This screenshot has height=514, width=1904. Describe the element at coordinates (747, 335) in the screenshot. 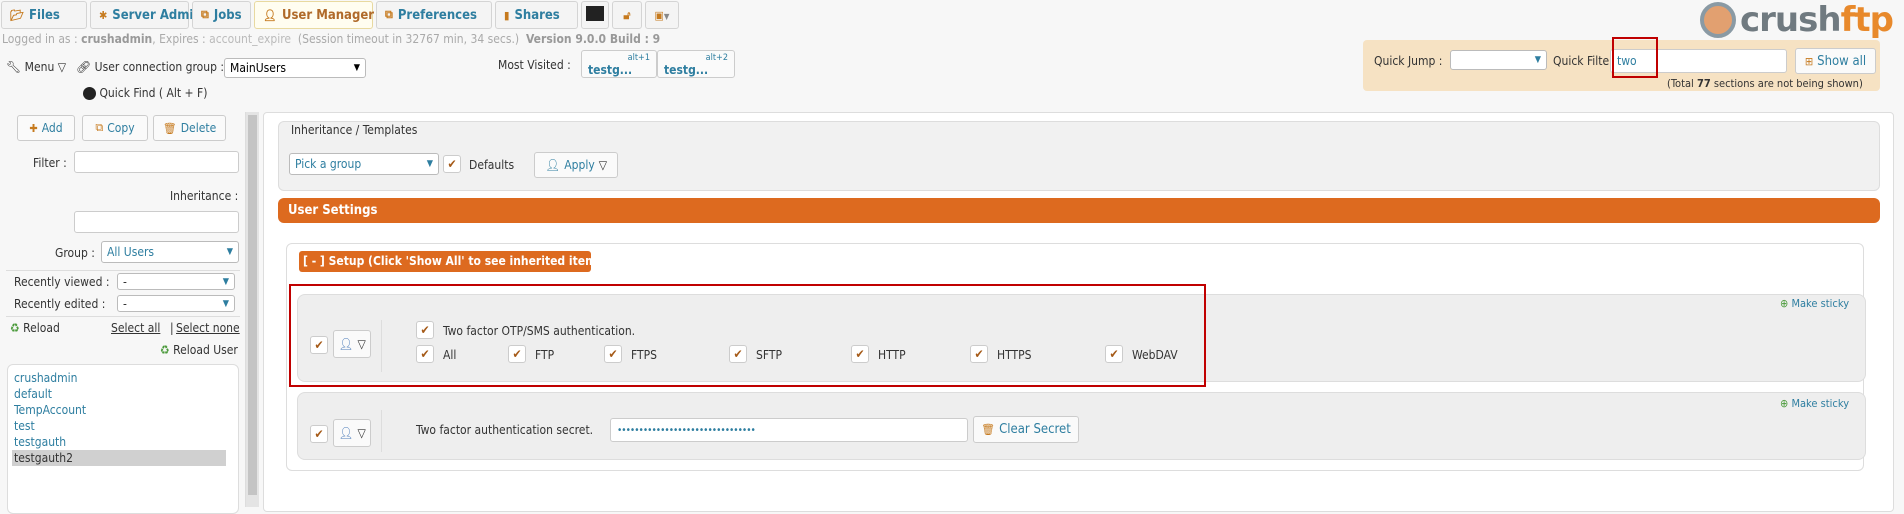

I see `highlight-box` at that location.